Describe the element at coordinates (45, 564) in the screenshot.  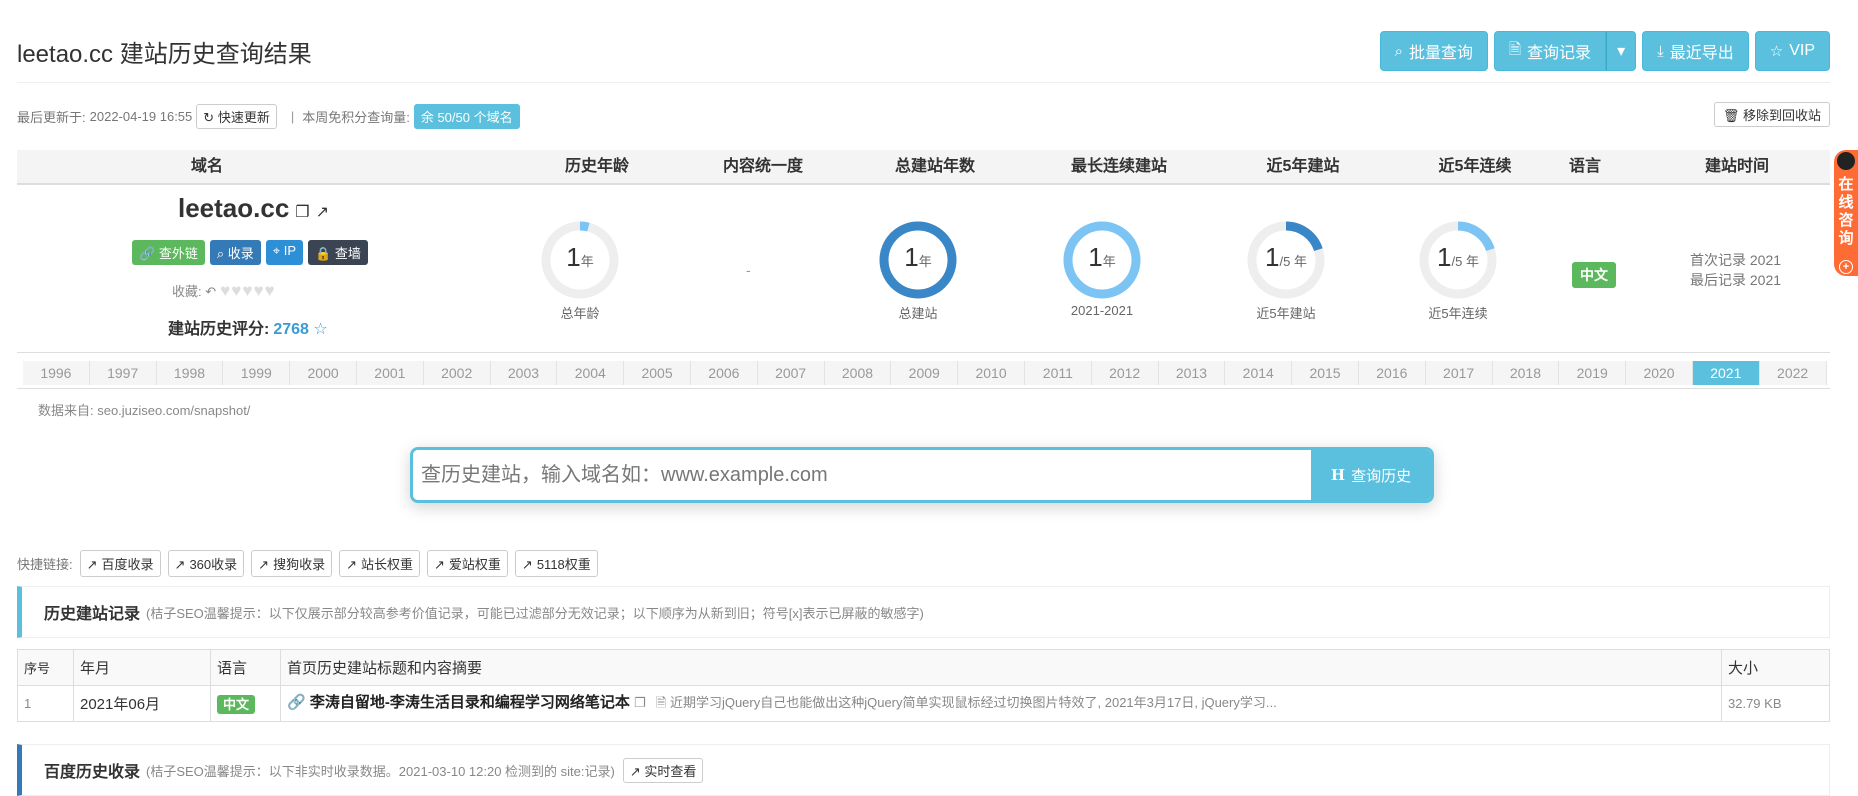
I see `quick-links-label: 快捷链接:` at that location.